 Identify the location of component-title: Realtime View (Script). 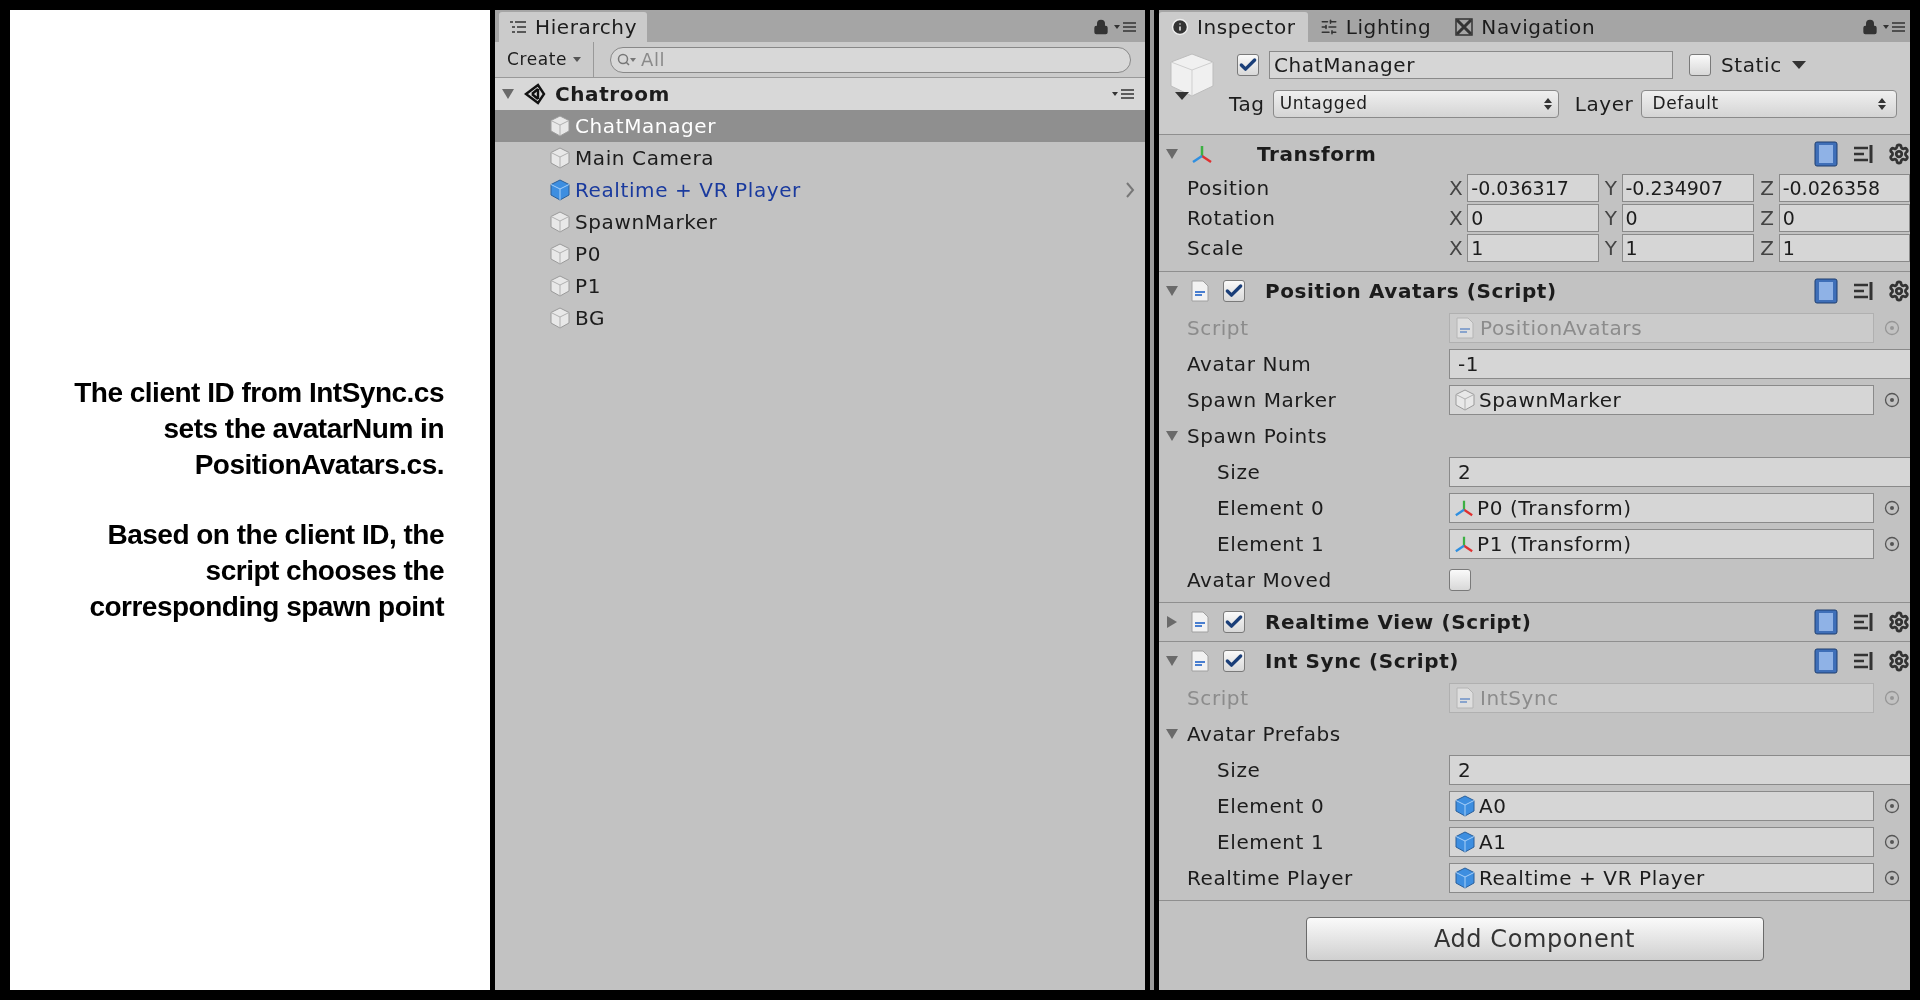
(1398, 622).